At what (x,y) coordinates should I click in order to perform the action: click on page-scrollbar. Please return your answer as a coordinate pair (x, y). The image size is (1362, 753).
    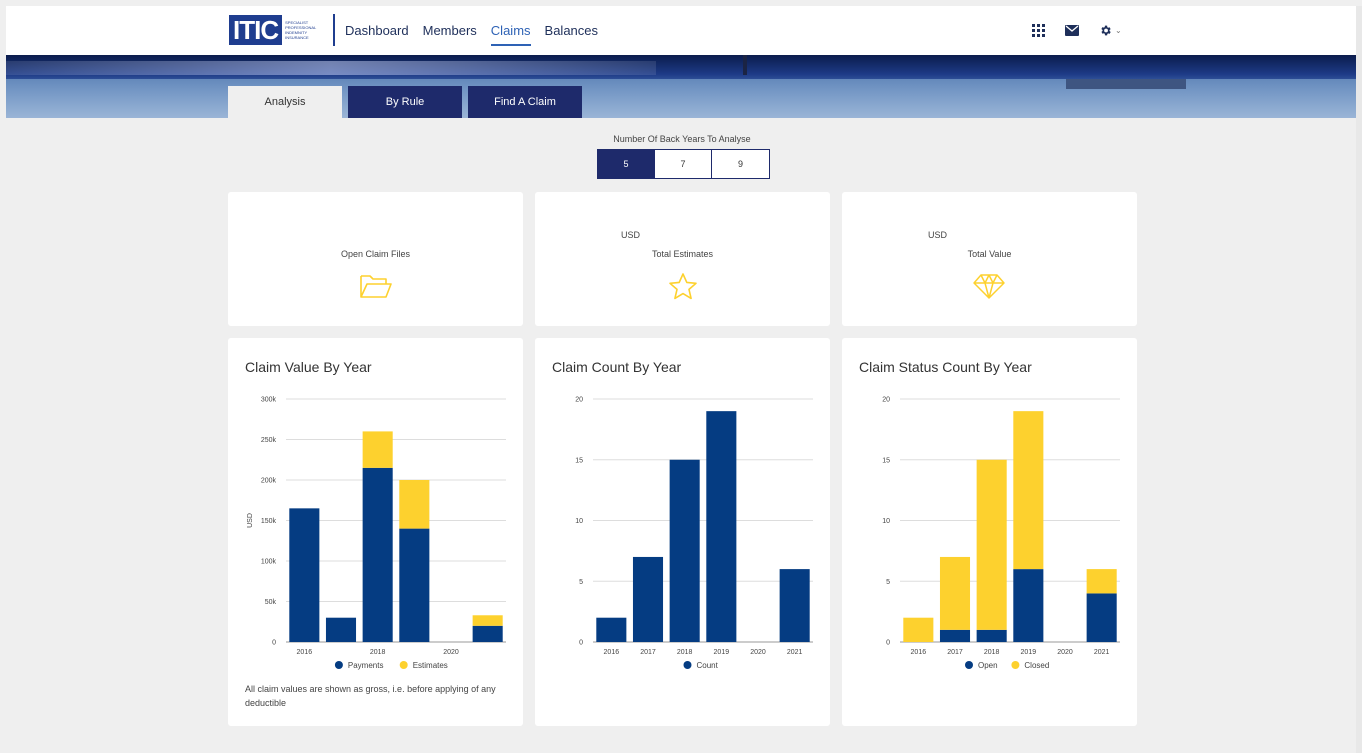
    Looking at the image, I should click on (1359, 379).